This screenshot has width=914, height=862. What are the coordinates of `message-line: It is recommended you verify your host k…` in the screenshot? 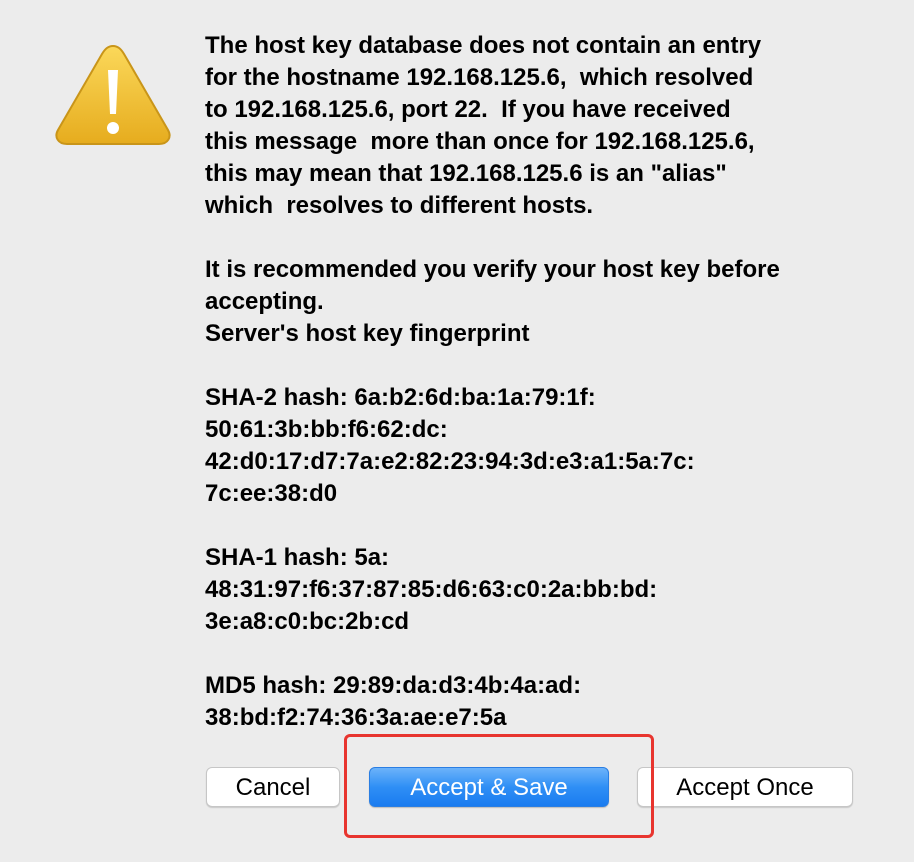 It's located at (492, 269).